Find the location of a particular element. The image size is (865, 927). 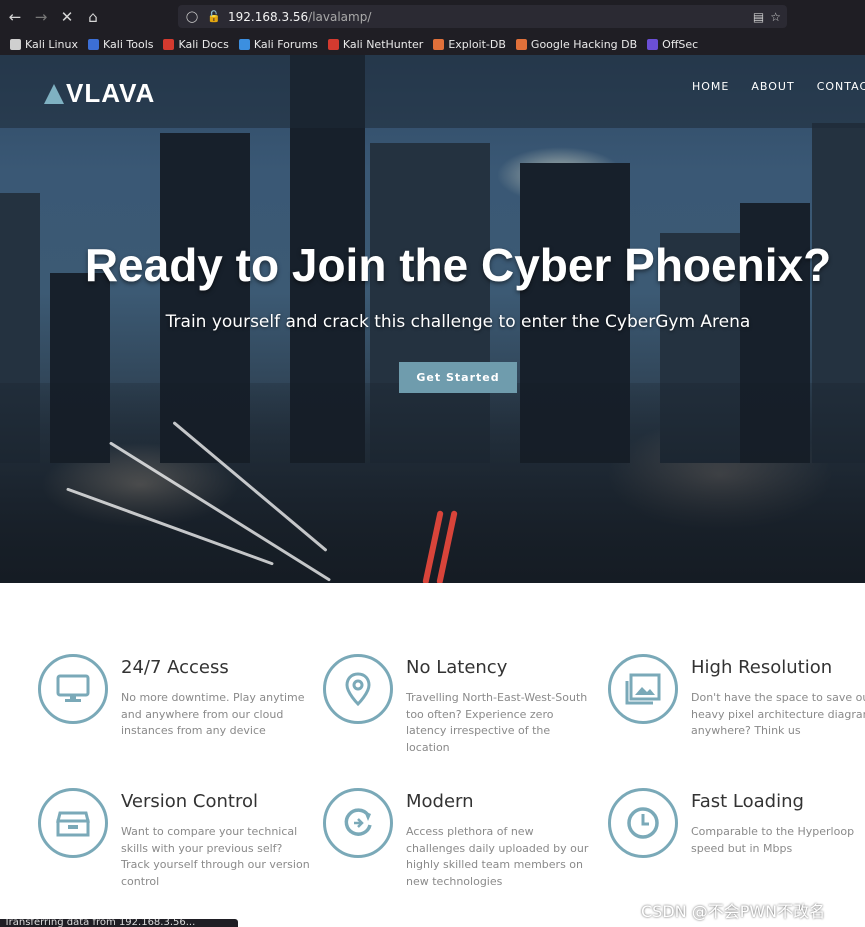

lock-icon: 🔓 is located at coordinates (214, 16).